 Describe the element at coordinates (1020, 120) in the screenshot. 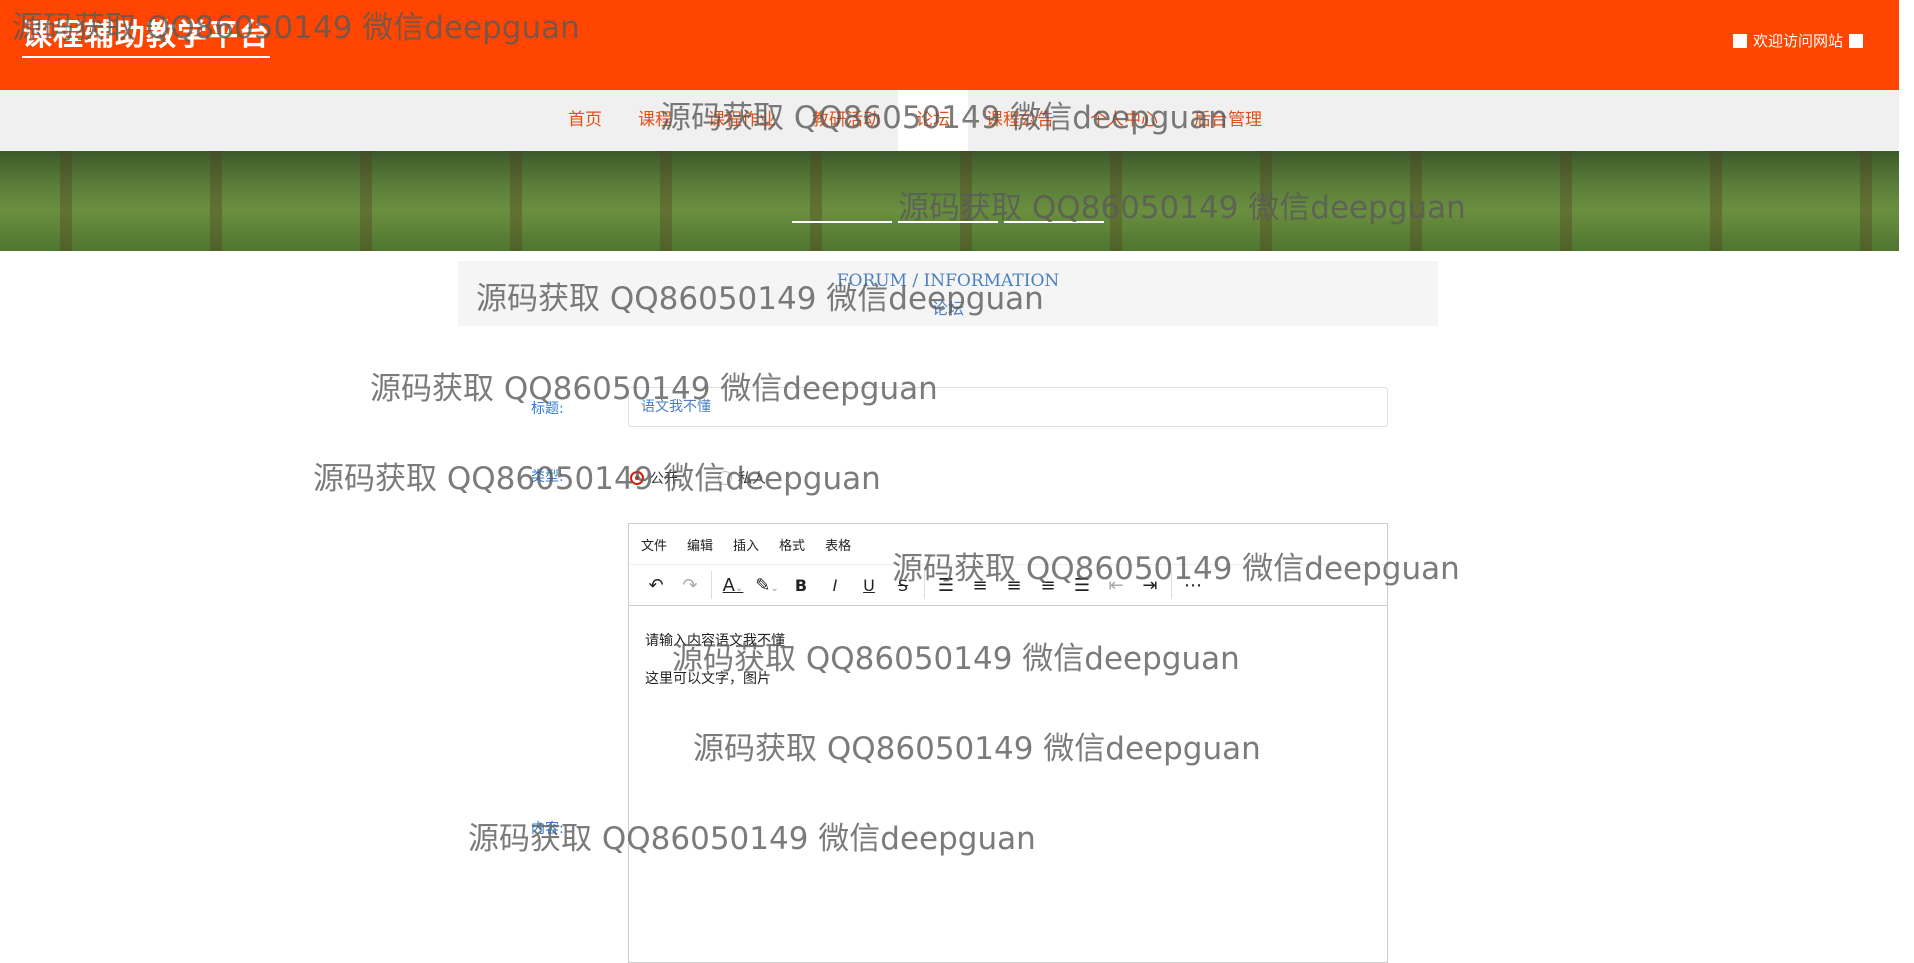

I see `nav-item-notice: 课程公告` at that location.